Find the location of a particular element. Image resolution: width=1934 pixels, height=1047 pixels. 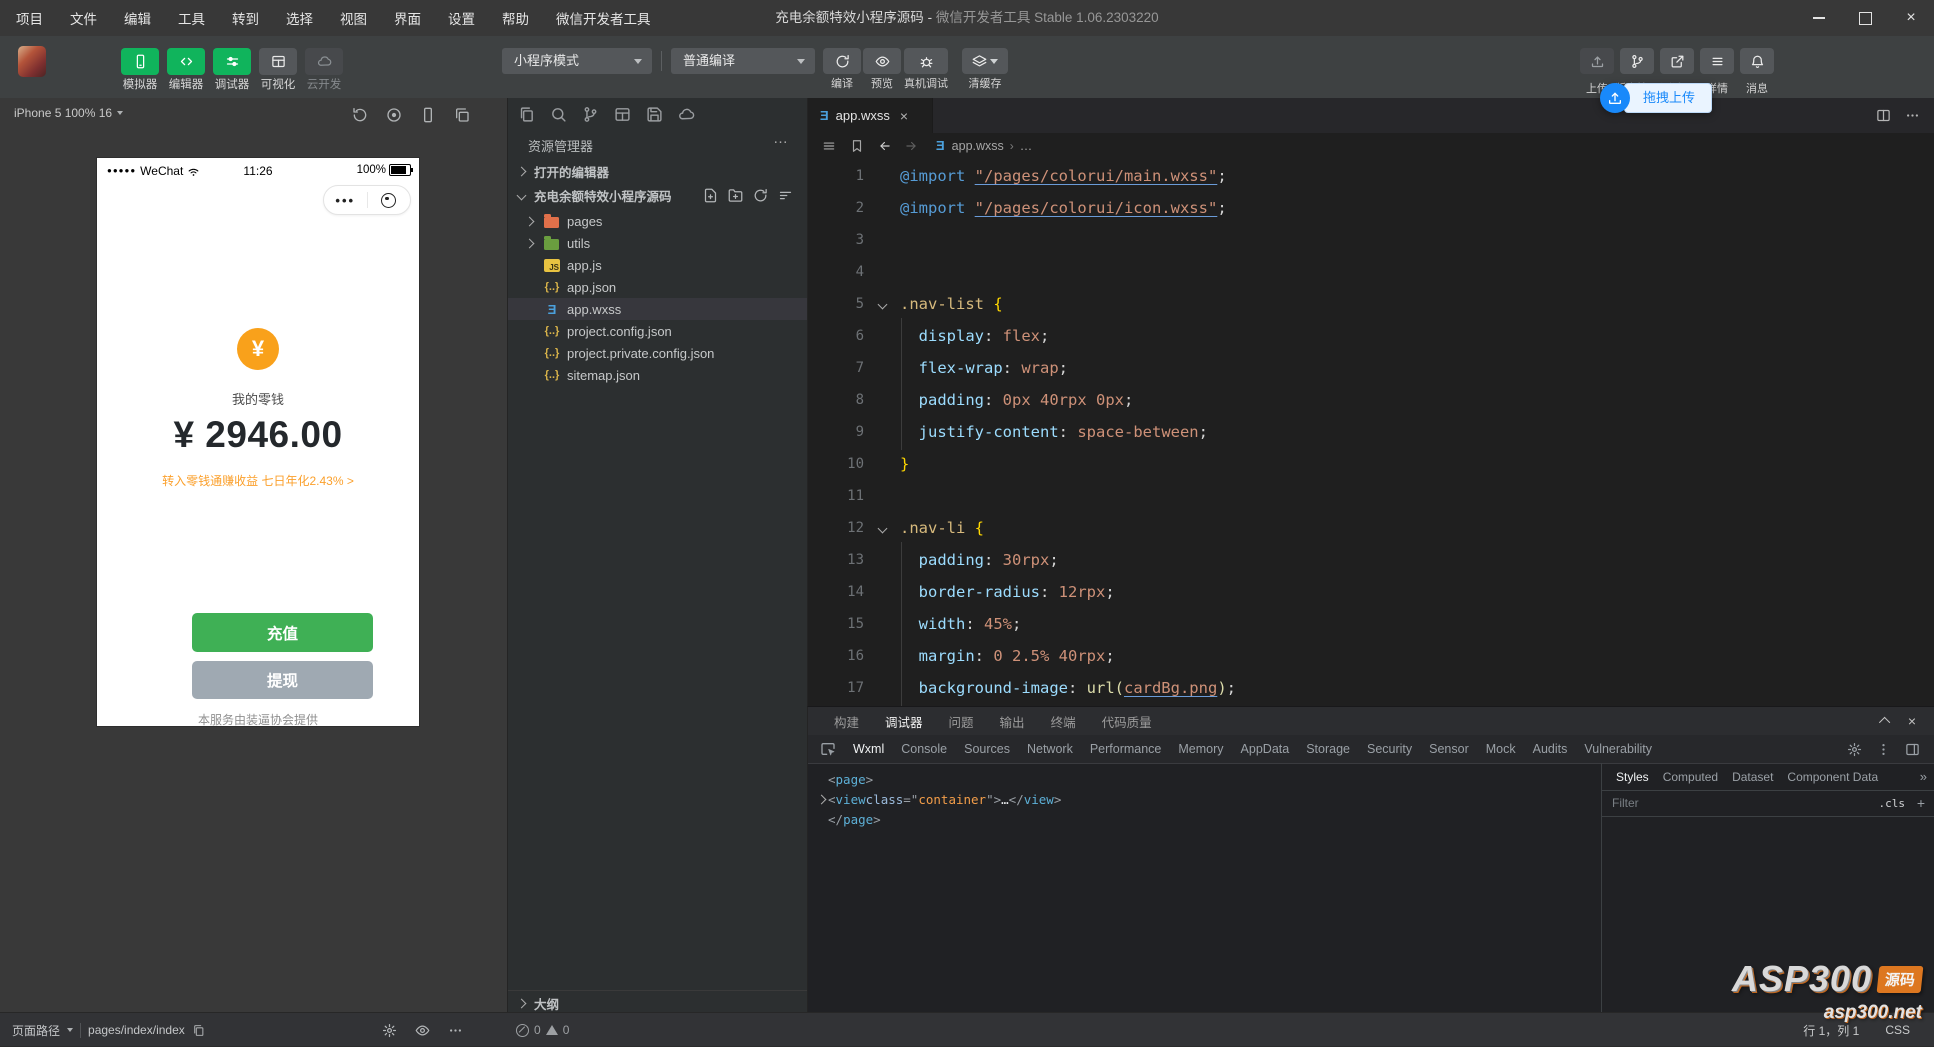

save-icon is located at coordinates (654, 114).